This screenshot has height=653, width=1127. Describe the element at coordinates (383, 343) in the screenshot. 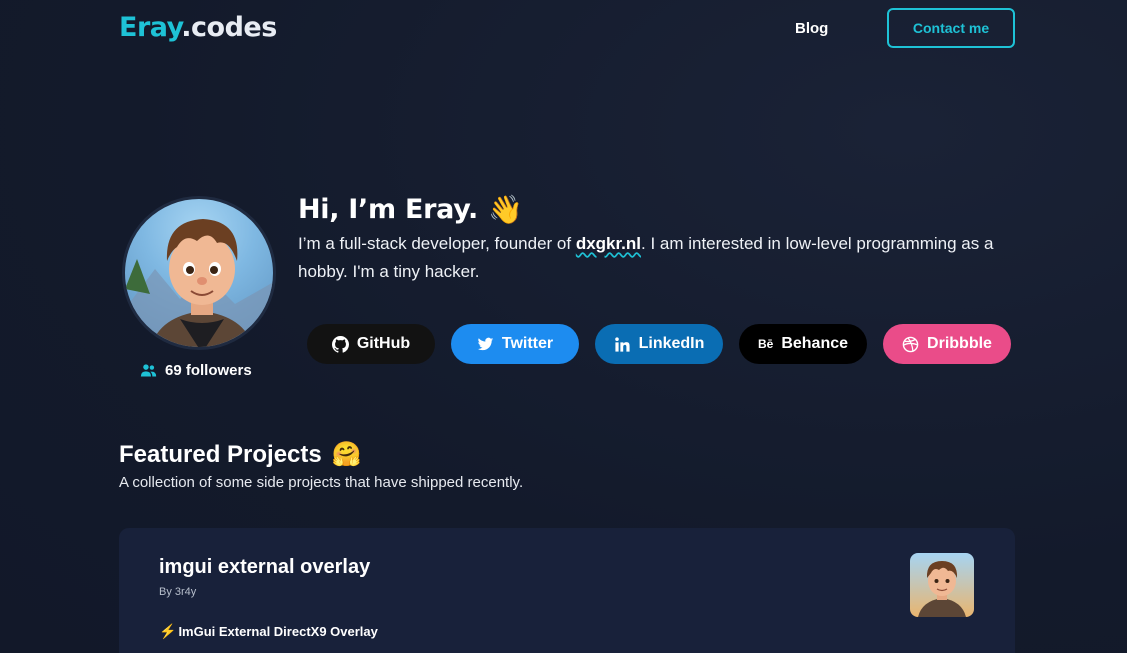

I see `github-label: GitHub` at that location.